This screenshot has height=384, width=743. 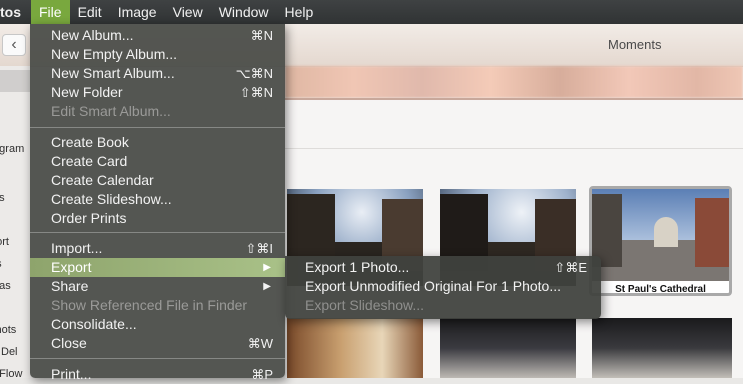 I want to click on menu-item-label: Order Prints, so click(x=89, y=218).